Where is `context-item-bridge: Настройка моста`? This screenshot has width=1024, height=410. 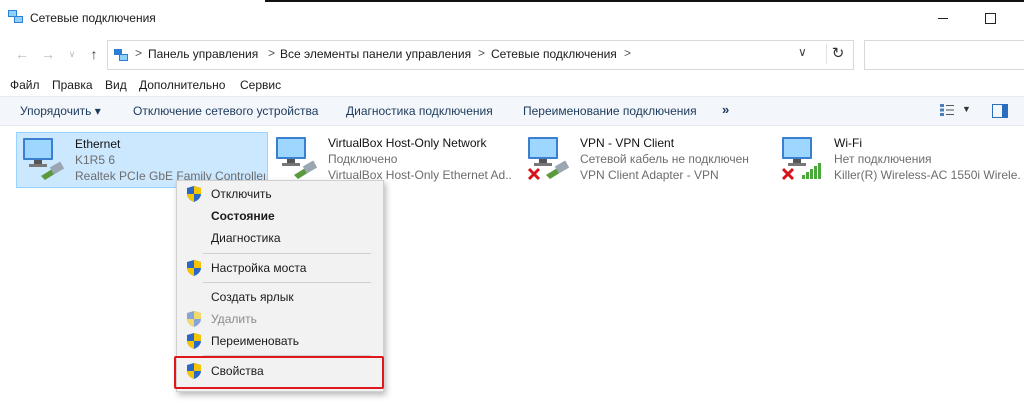 context-item-bridge: Настройка моста is located at coordinates (280, 268).